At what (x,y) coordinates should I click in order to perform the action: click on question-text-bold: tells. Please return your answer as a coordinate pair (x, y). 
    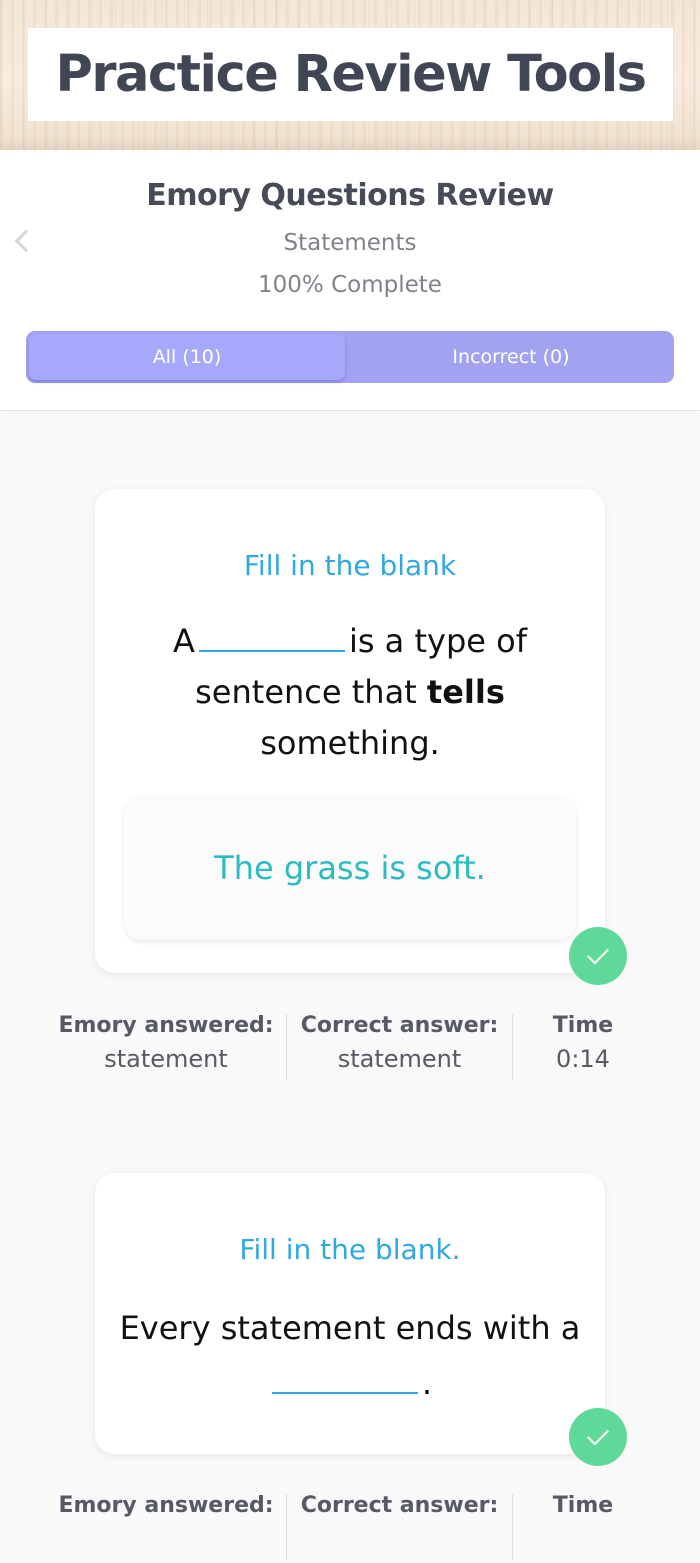
    Looking at the image, I should click on (465, 692).